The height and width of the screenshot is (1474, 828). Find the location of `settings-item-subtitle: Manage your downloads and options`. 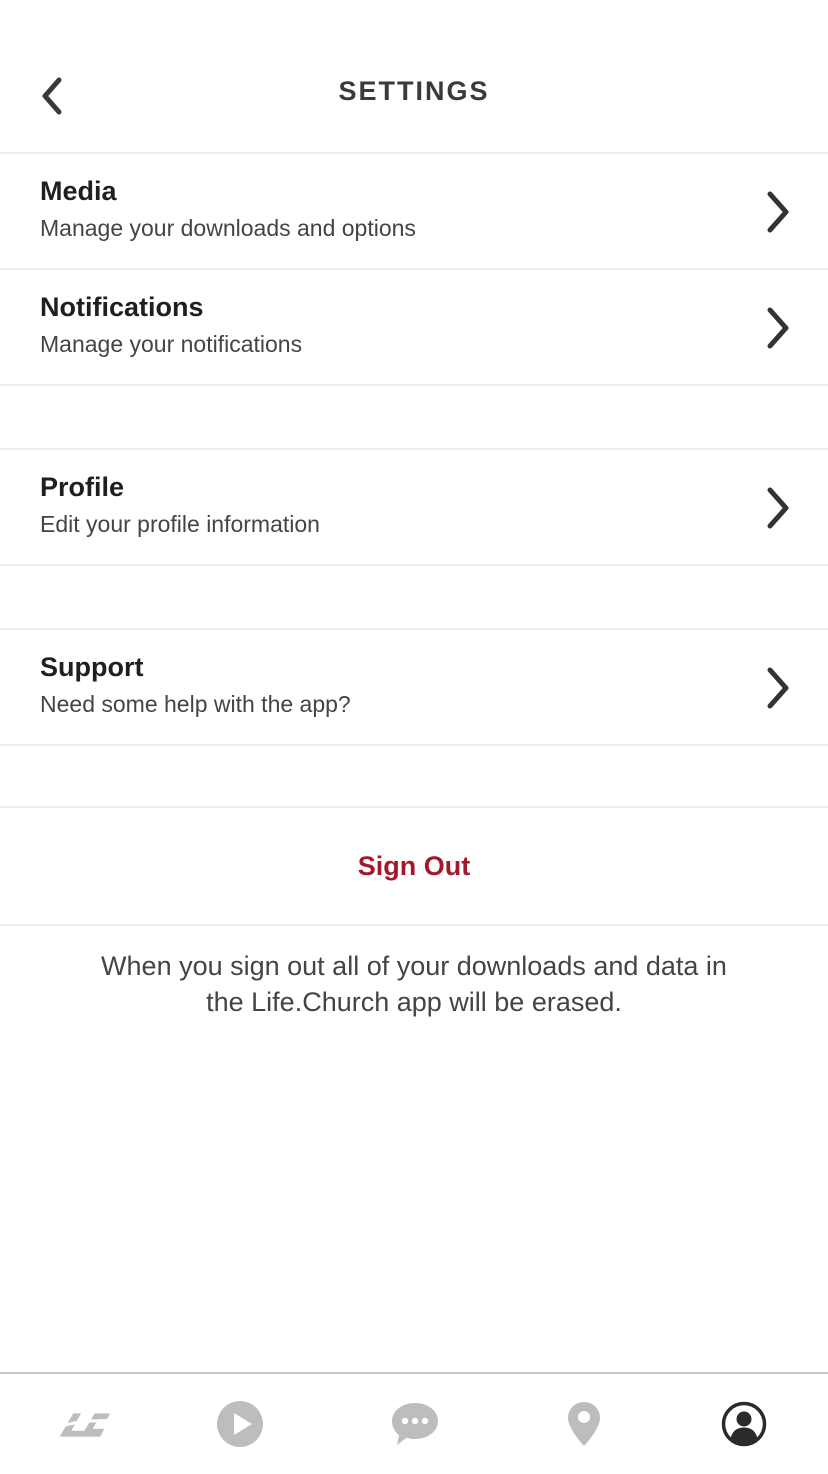

settings-item-subtitle: Manage your downloads and options is located at coordinates (228, 228).